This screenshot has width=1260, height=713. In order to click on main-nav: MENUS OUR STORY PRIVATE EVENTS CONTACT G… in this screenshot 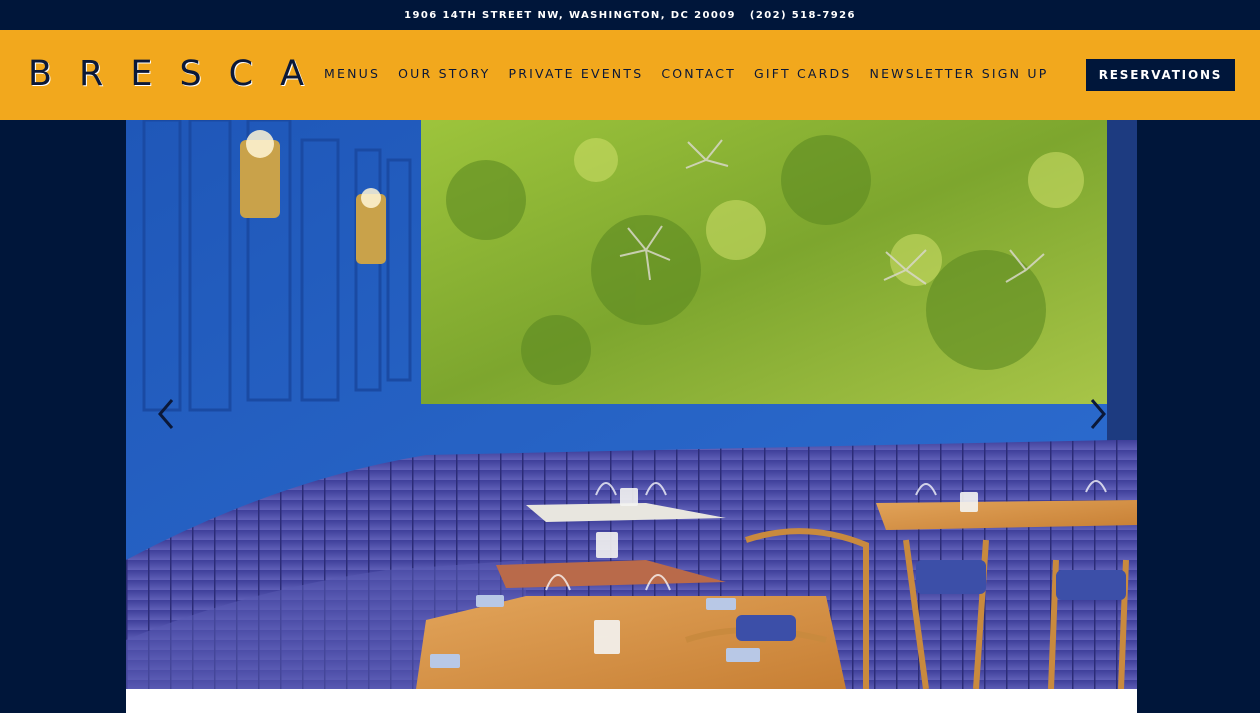, I will do `click(686, 74)`.